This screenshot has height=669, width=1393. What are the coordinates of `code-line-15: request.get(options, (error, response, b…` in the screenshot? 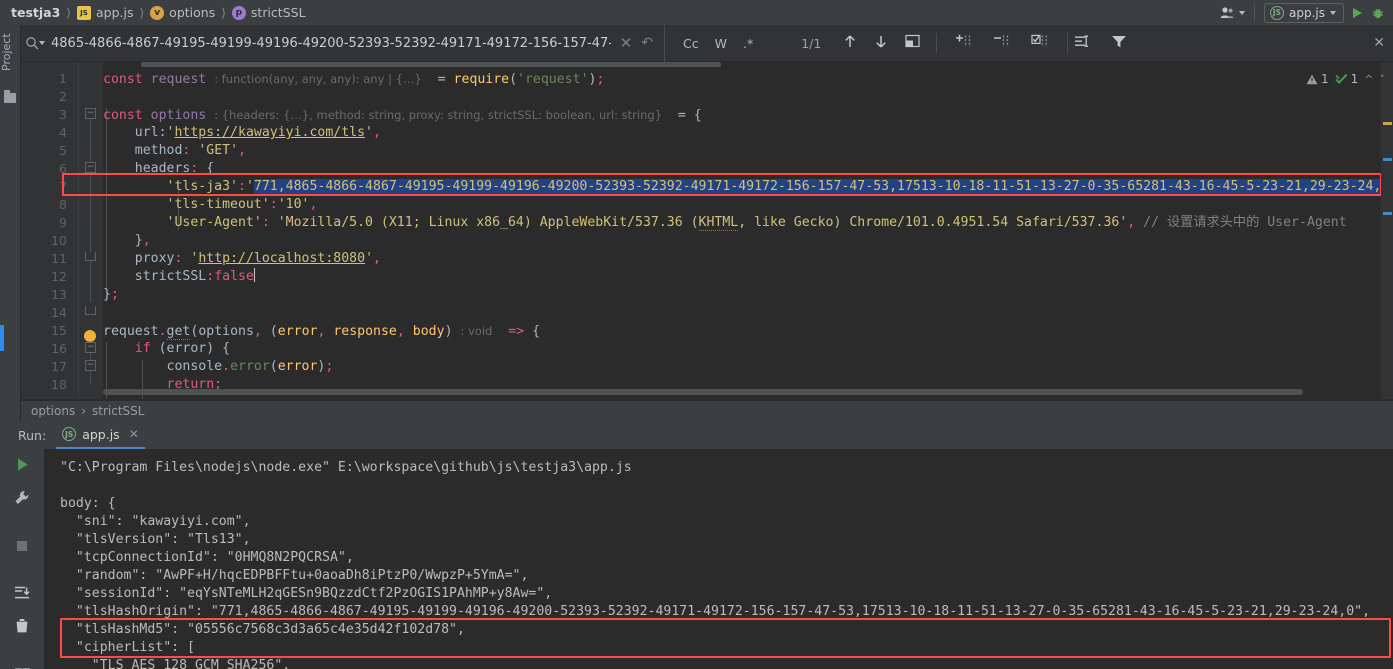 It's located at (322, 332).